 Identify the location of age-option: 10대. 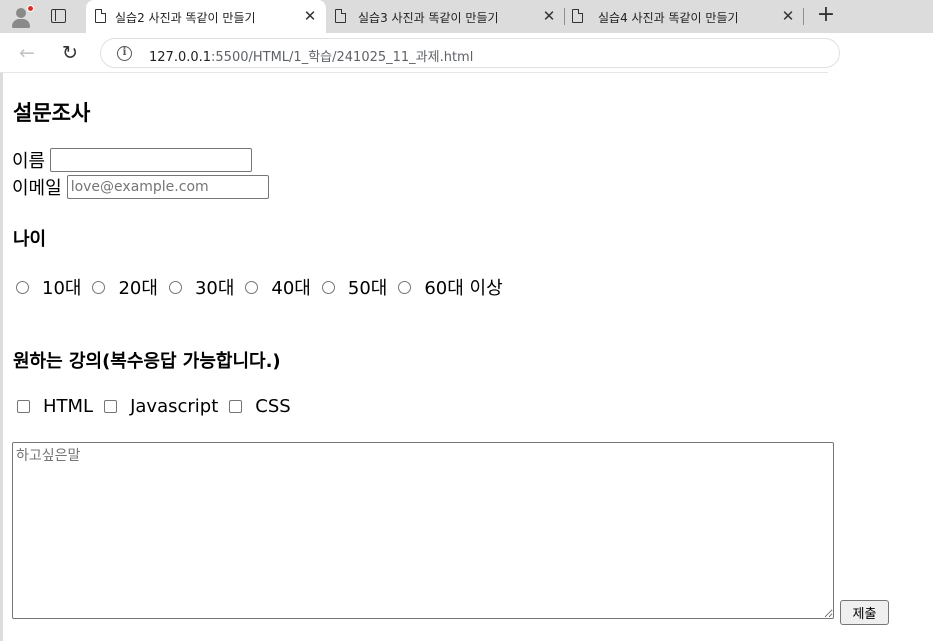
(54, 287).